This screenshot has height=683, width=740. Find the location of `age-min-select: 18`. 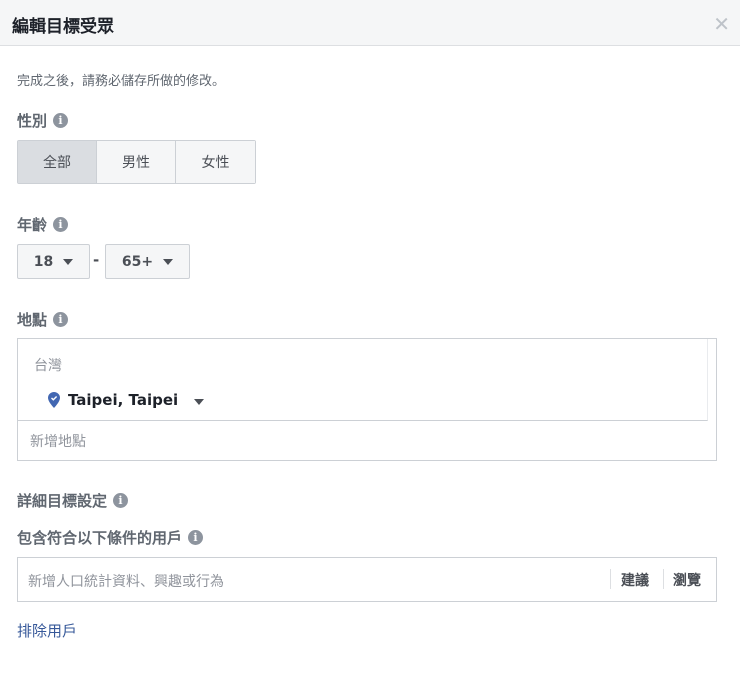

age-min-select: 18 is located at coordinates (53, 261).